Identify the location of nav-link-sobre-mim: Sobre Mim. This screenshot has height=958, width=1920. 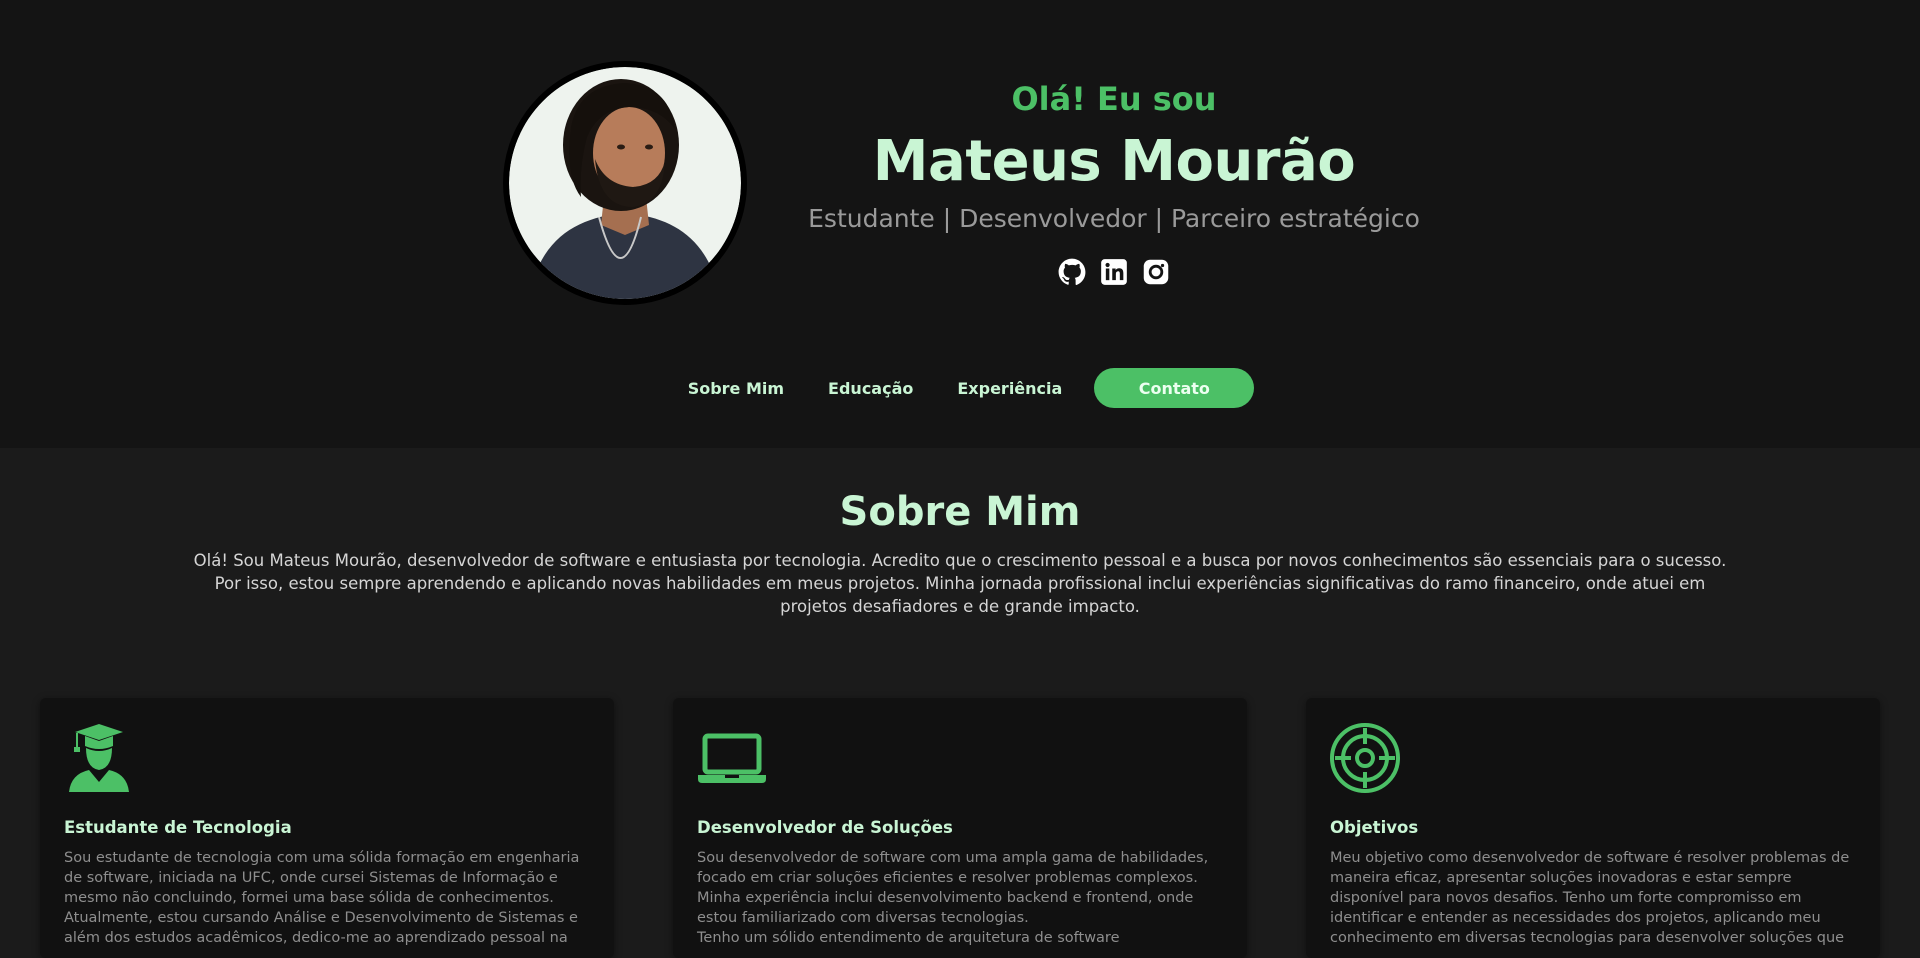
(736, 388).